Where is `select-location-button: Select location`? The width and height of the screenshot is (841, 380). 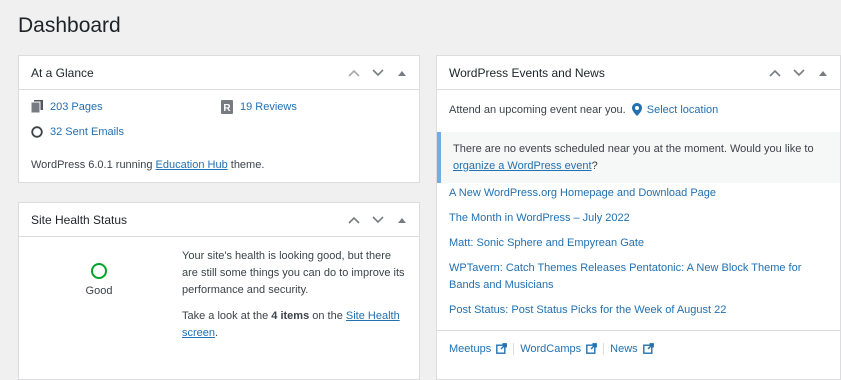 select-location-button: Select location is located at coordinates (675, 109).